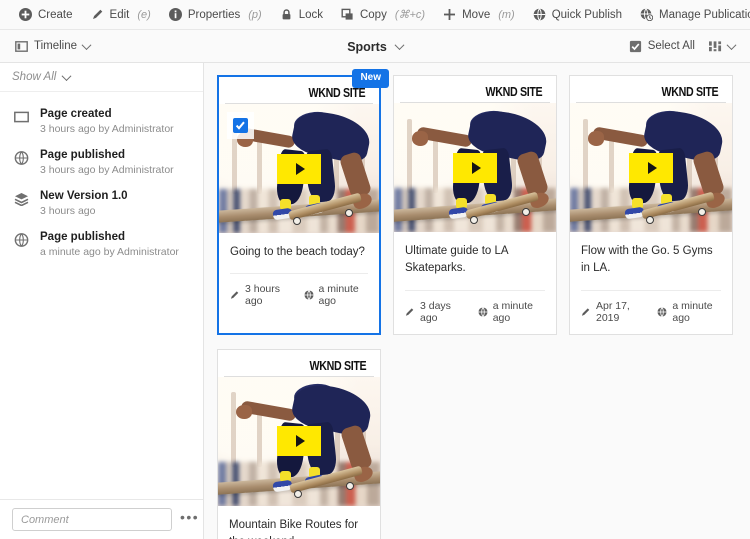  What do you see at coordinates (367, 46) in the screenshot?
I see `page-title: Sports` at bounding box center [367, 46].